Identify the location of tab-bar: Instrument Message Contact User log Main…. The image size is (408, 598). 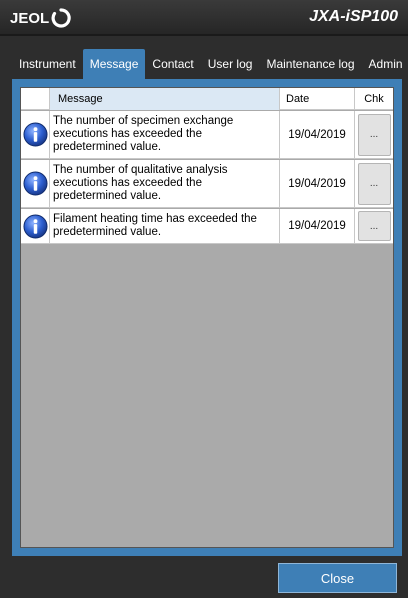
(210, 64).